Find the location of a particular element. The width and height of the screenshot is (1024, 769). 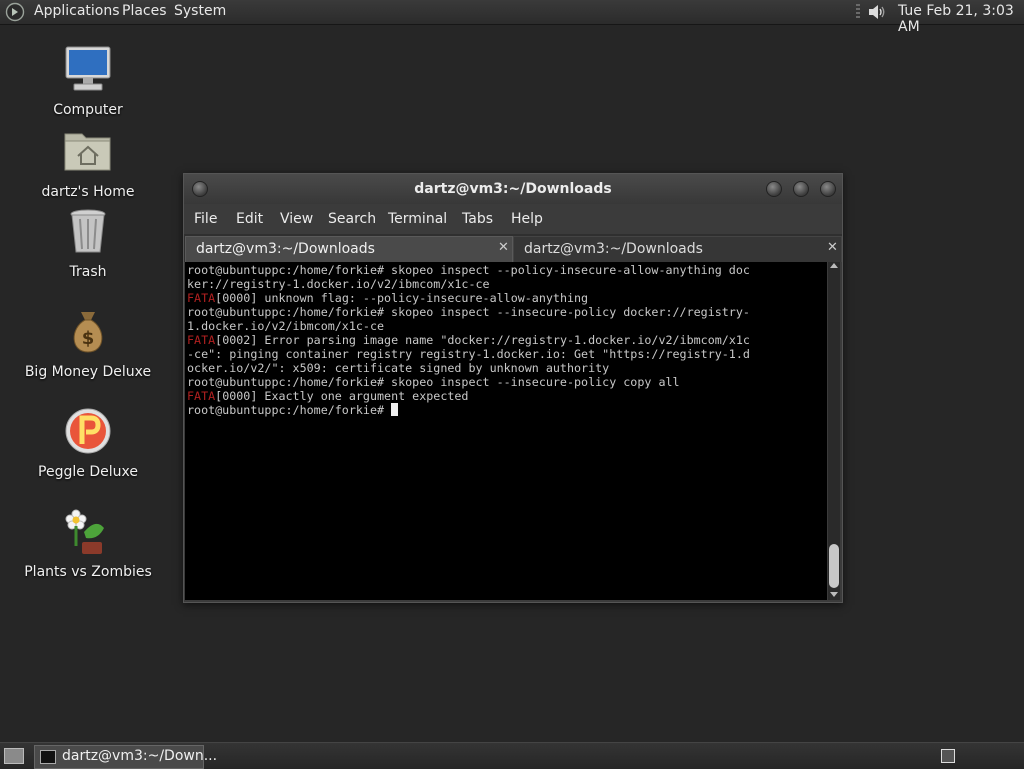

desktop-icon-trash: Trash is located at coordinates (88, 243).